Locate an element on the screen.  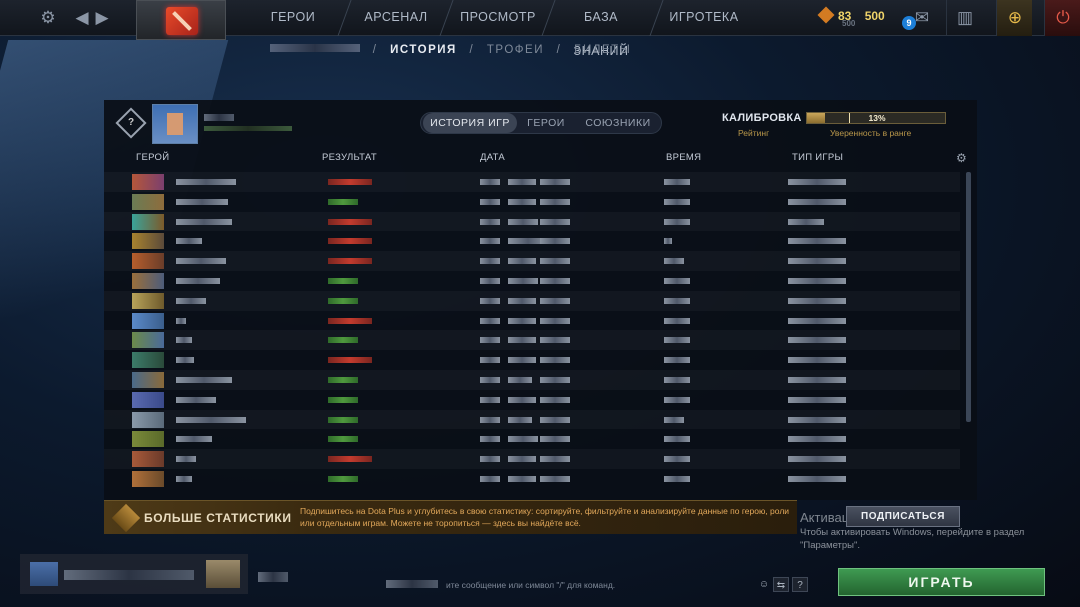
tab-heroes: ГЕРОИ is located at coordinates (546, 123).